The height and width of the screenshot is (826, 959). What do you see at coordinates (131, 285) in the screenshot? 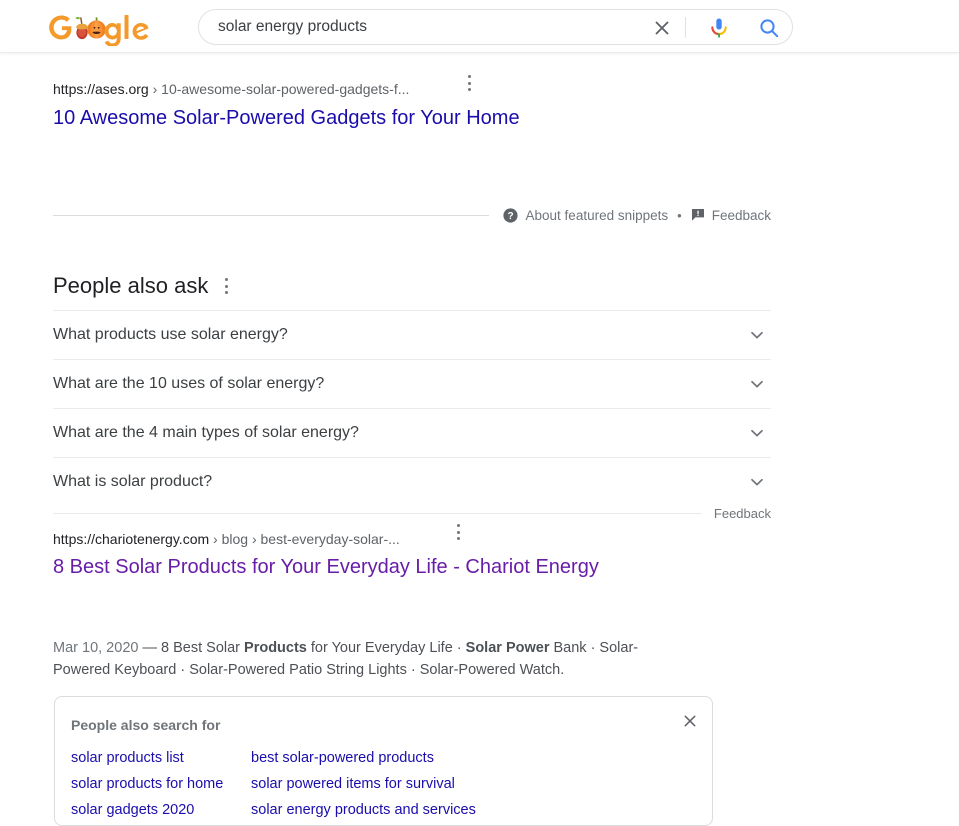
I see `people-also-ask-title: People also ask` at bounding box center [131, 285].